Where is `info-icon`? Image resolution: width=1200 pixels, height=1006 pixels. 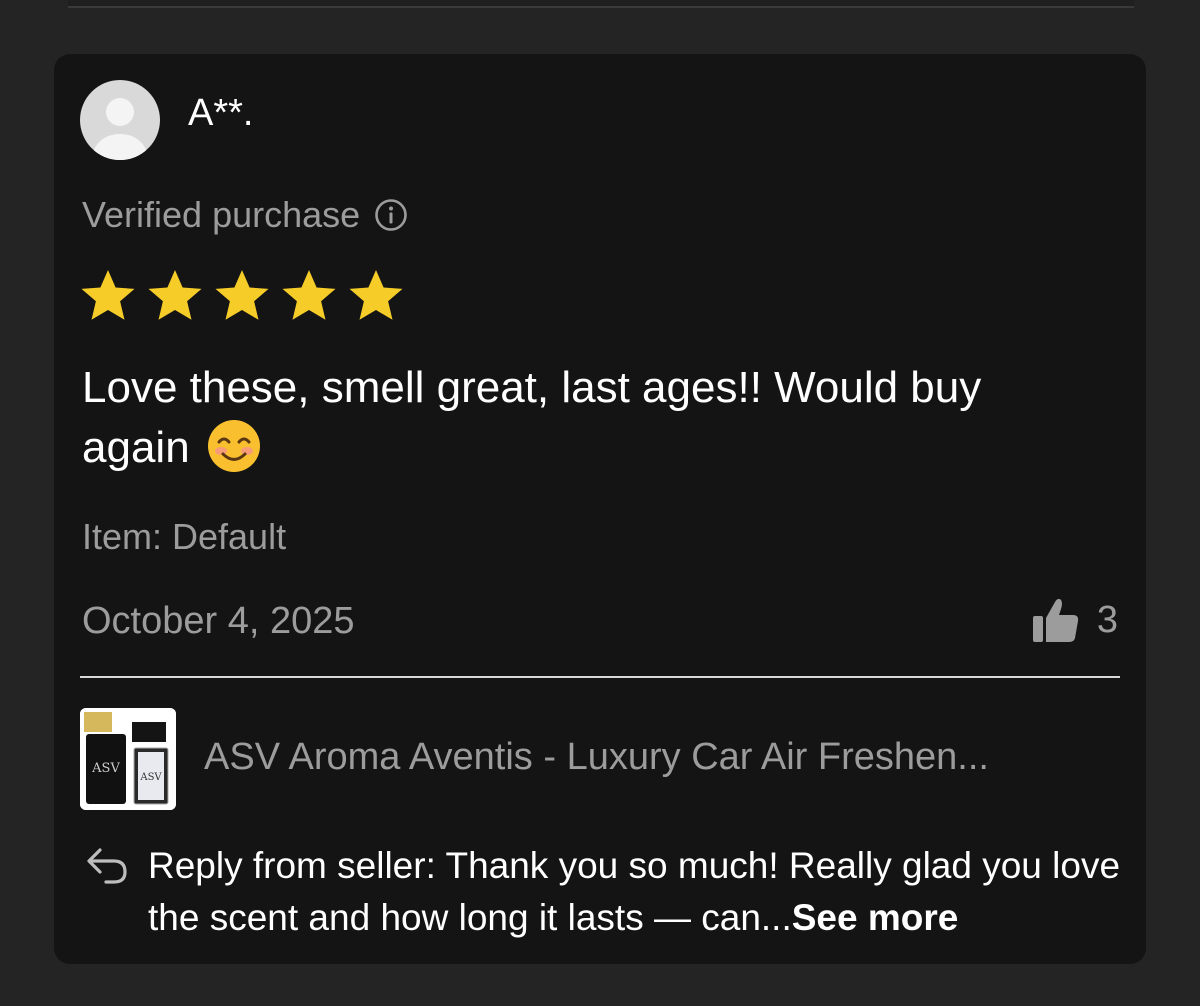 info-icon is located at coordinates (391, 215).